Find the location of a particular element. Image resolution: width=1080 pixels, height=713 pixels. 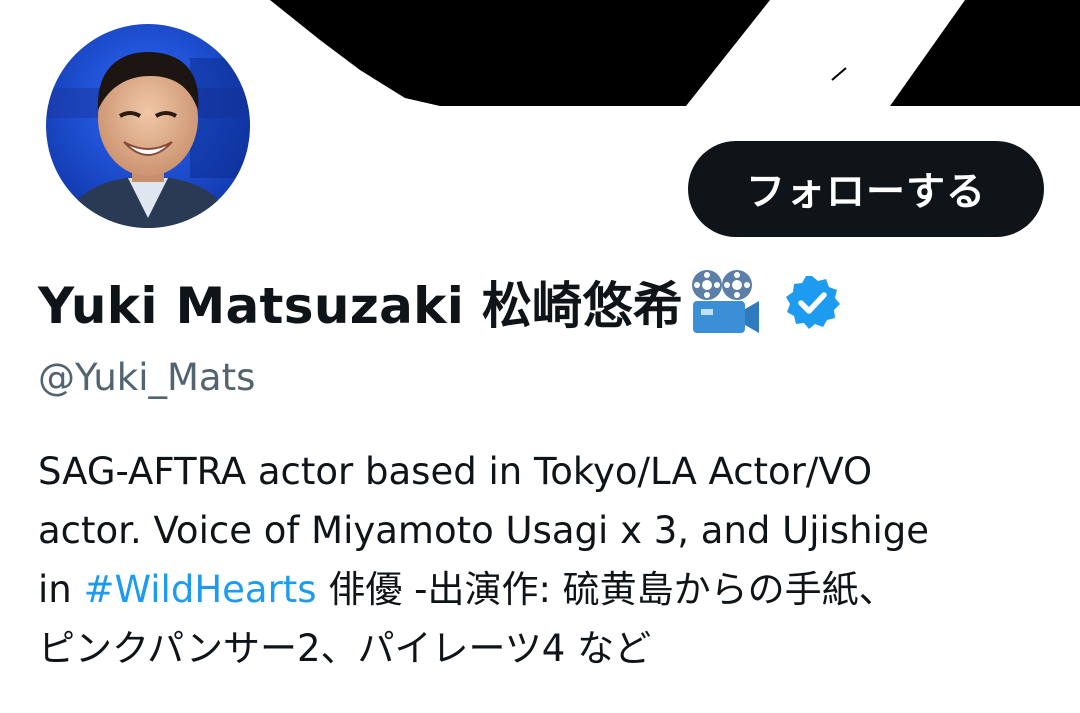

profile-name-row: Yuki Matsuzaki 松崎悠希 is located at coordinates (439, 302).